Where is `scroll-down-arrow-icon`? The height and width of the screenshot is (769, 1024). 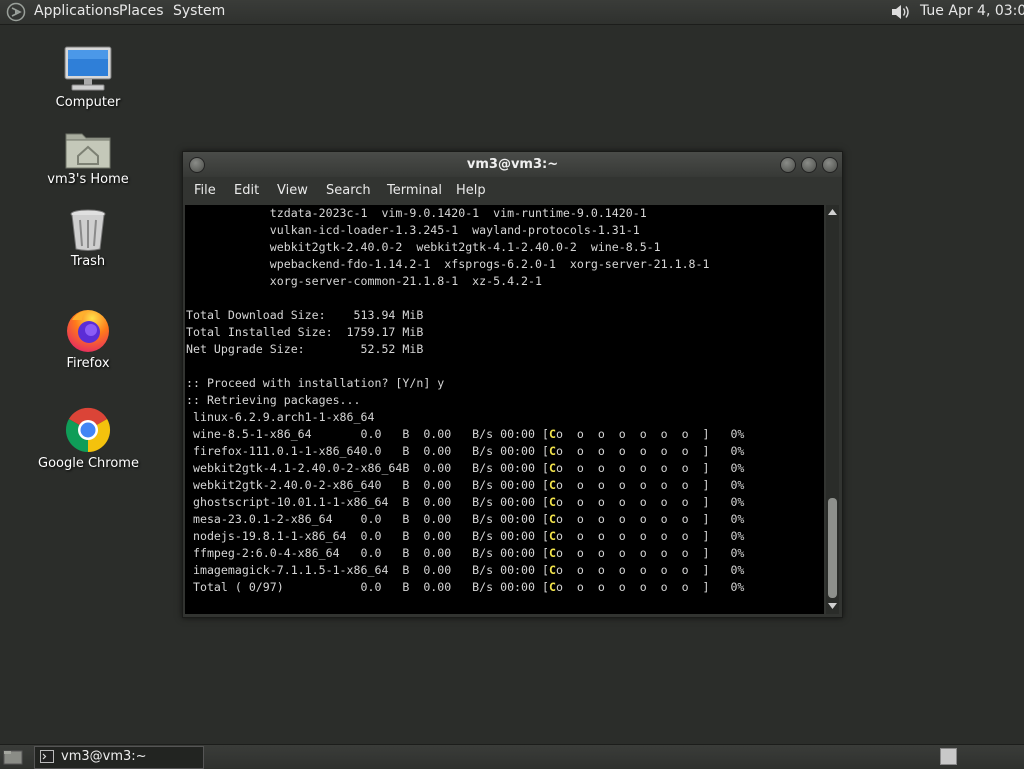 scroll-down-arrow-icon is located at coordinates (832, 606).